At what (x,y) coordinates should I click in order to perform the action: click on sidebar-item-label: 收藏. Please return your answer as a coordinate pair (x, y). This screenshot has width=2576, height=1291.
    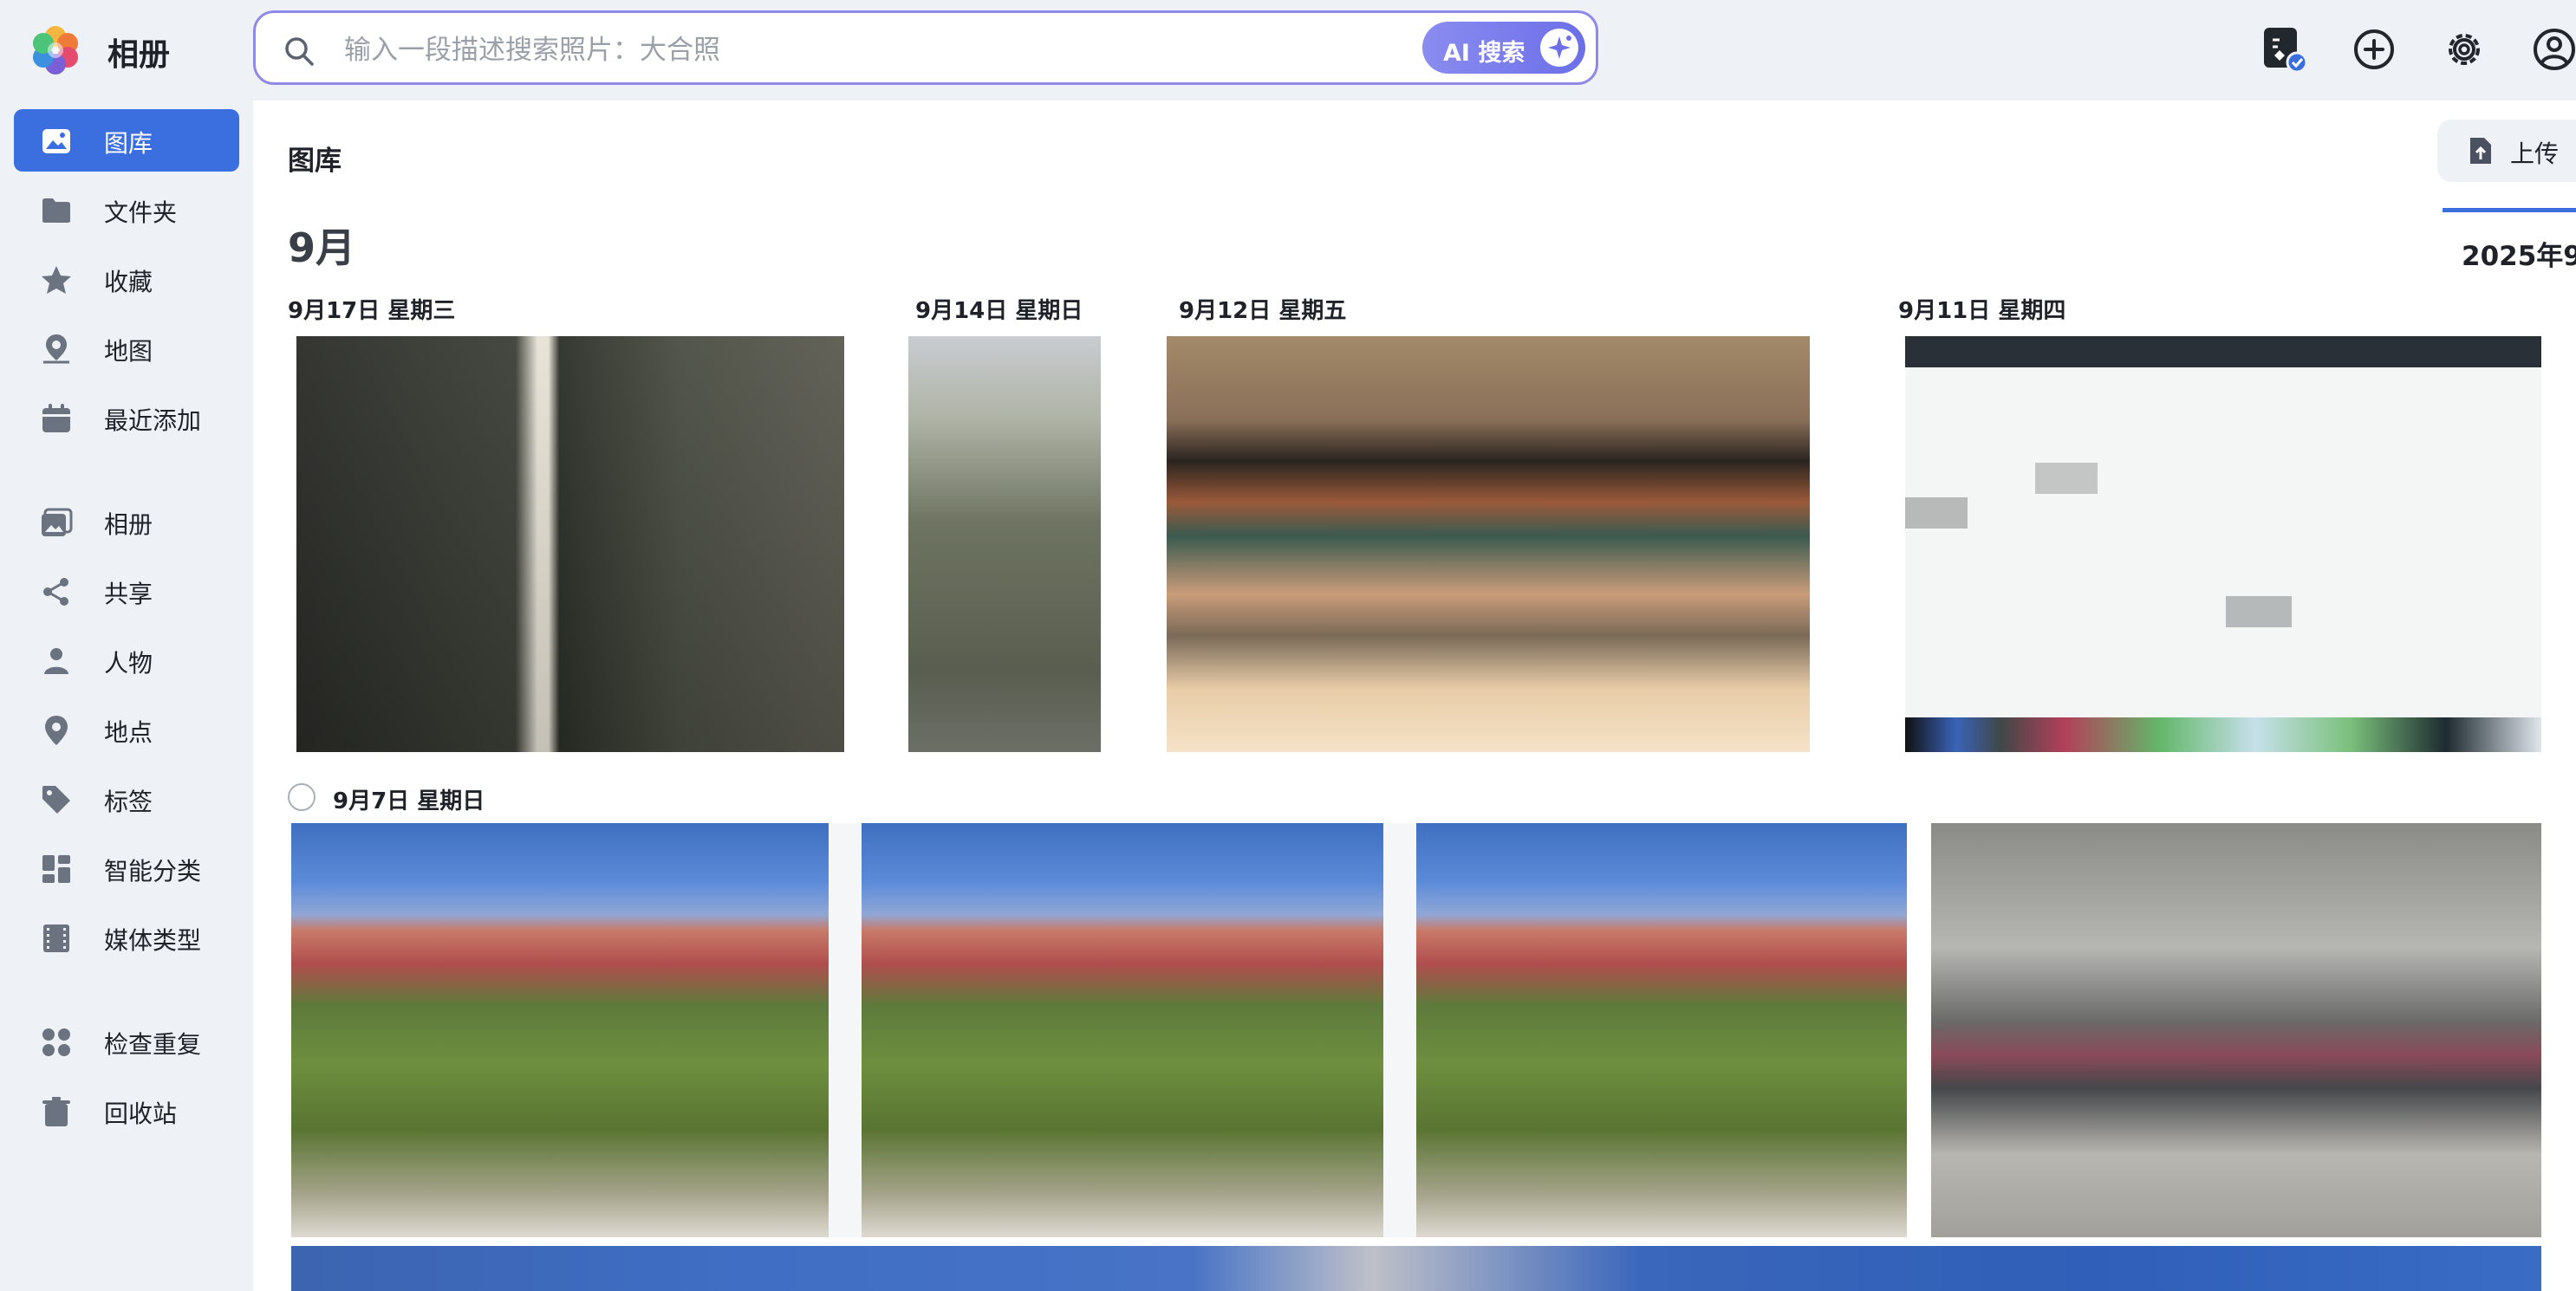
    Looking at the image, I should click on (128, 282).